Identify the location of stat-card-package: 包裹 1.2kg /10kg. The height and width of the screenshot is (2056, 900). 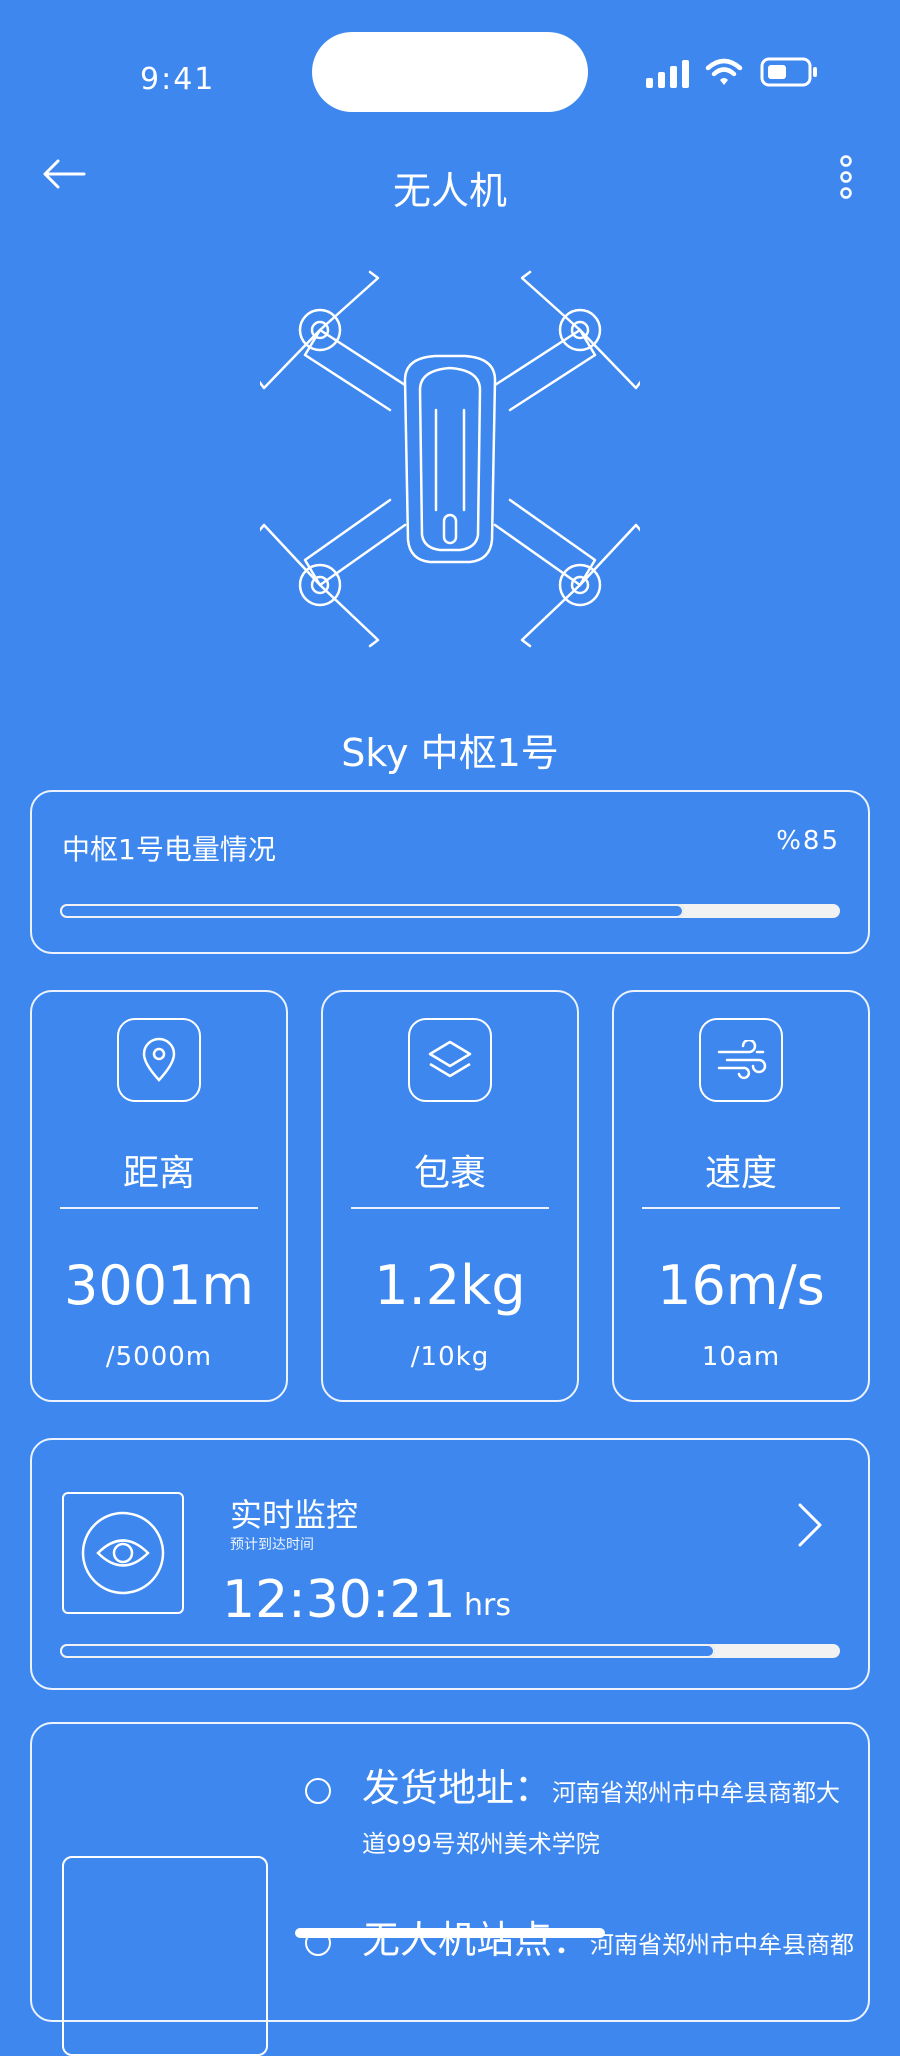
(450, 1196).